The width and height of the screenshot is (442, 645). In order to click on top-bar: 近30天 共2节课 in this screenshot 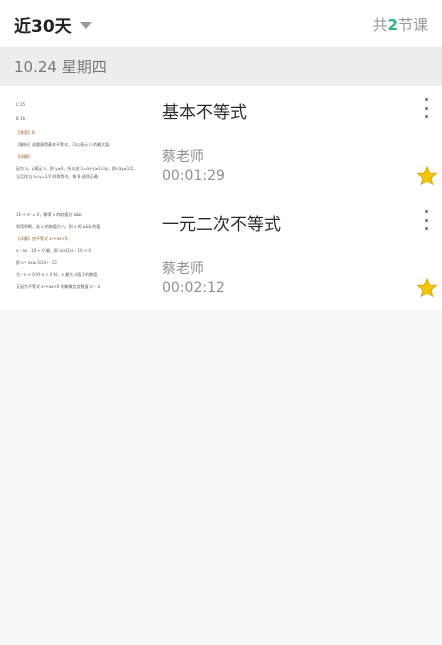, I will do `click(221, 24)`.